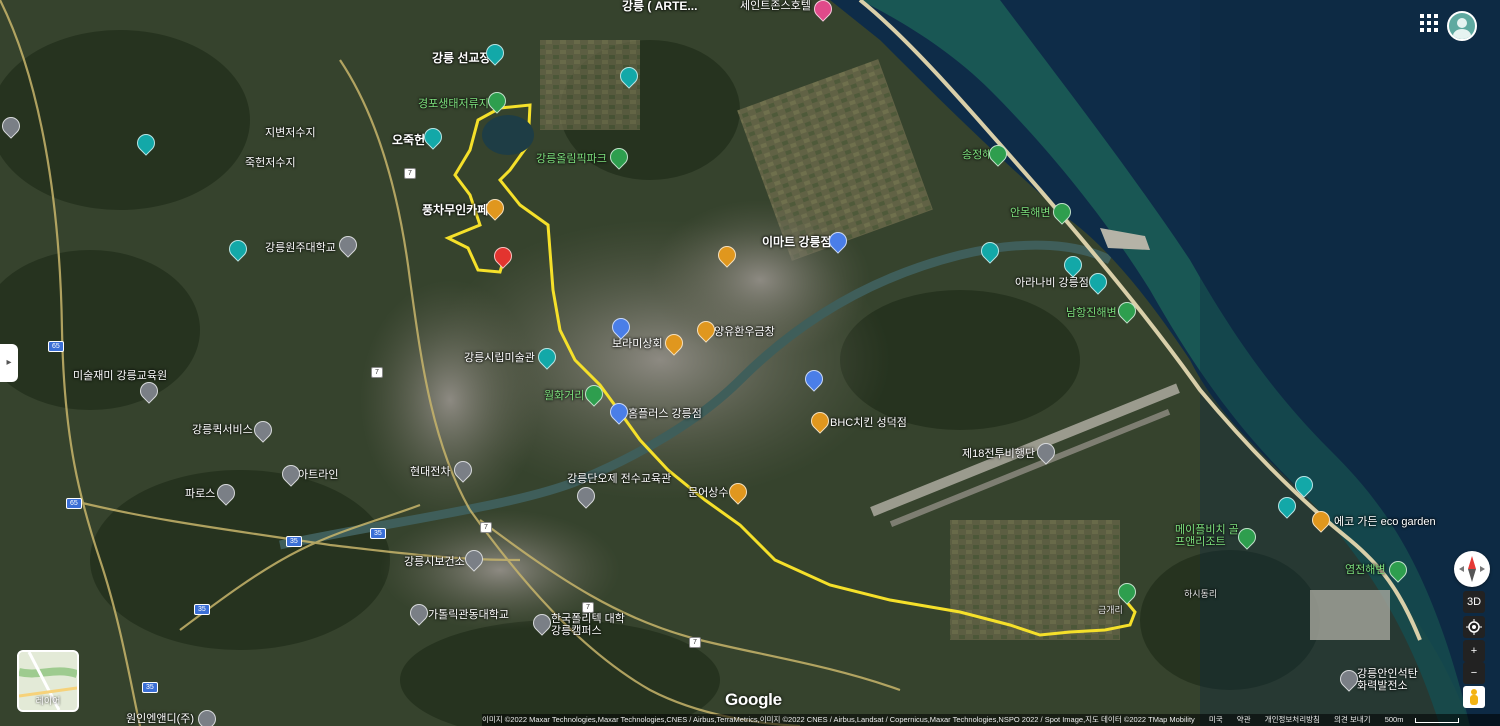  Describe the element at coordinates (1110, 610) in the screenshot. I see `label-geumgwang: 금개리` at that location.